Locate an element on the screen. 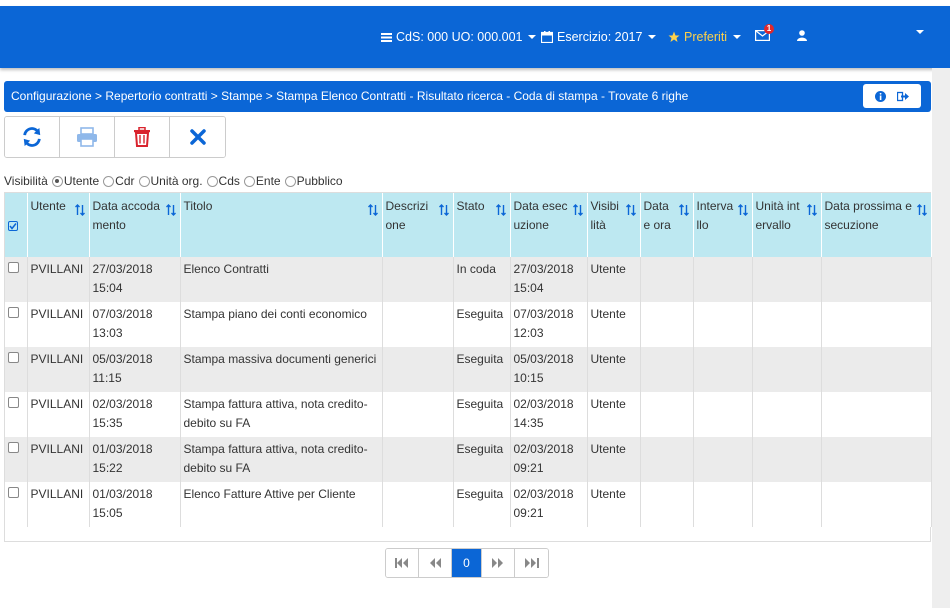 This screenshot has width=950, height=608. checkbox-checked-icon is located at coordinates (13, 226).